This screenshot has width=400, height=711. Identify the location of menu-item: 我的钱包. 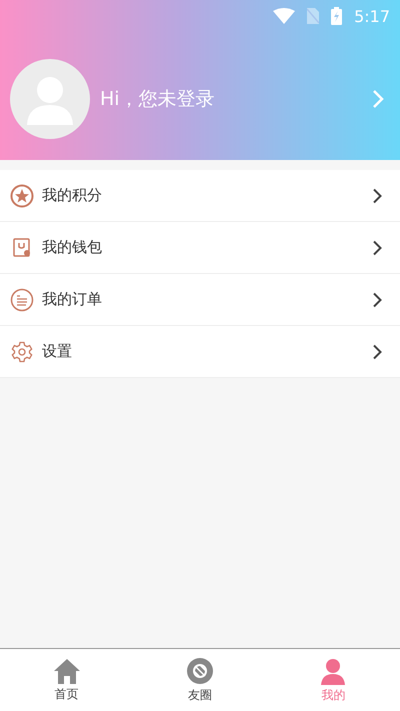
(200, 248).